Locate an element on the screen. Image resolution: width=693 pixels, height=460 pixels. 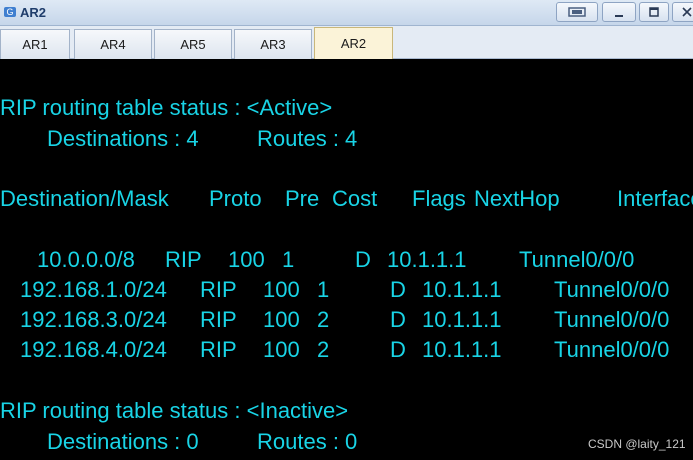
col-flags: Flags is located at coordinates (439, 198).